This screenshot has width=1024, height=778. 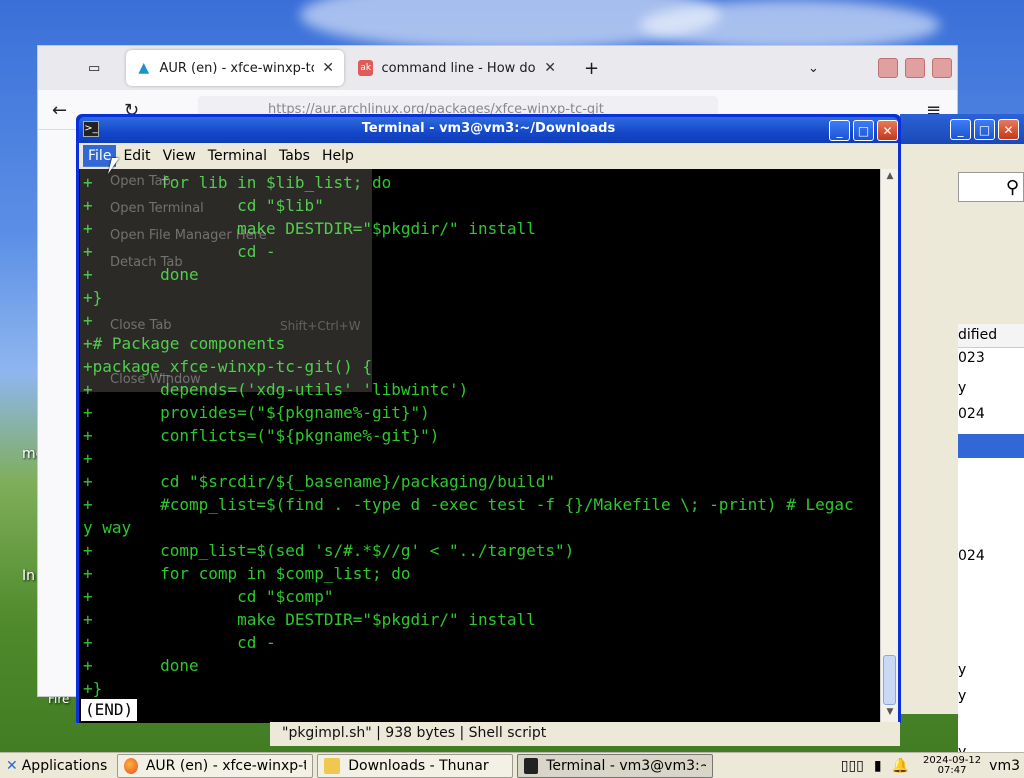 What do you see at coordinates (991, 336) in the screenshot?
I see `column-header-modified: dified` at bounding box center [991, 336].